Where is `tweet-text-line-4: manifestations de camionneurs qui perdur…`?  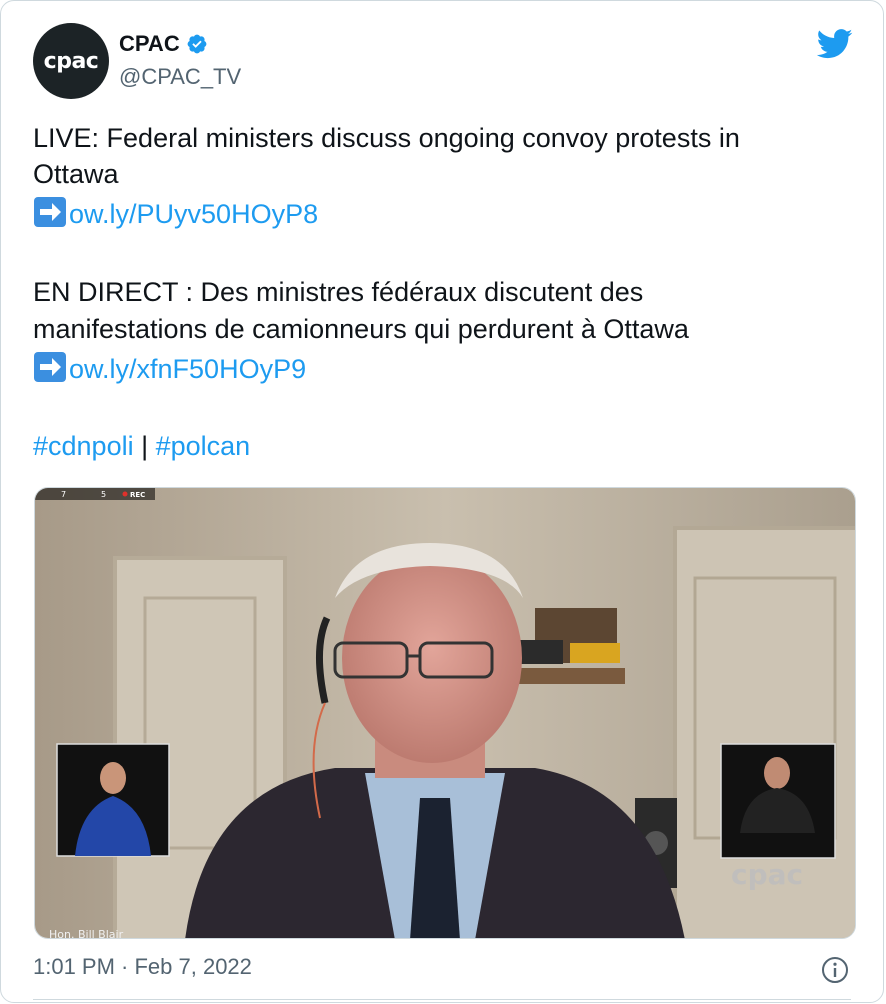 tweet-text-line-4: manifestations de camionneurs qui perdur… is located at coordinates (361, 329).